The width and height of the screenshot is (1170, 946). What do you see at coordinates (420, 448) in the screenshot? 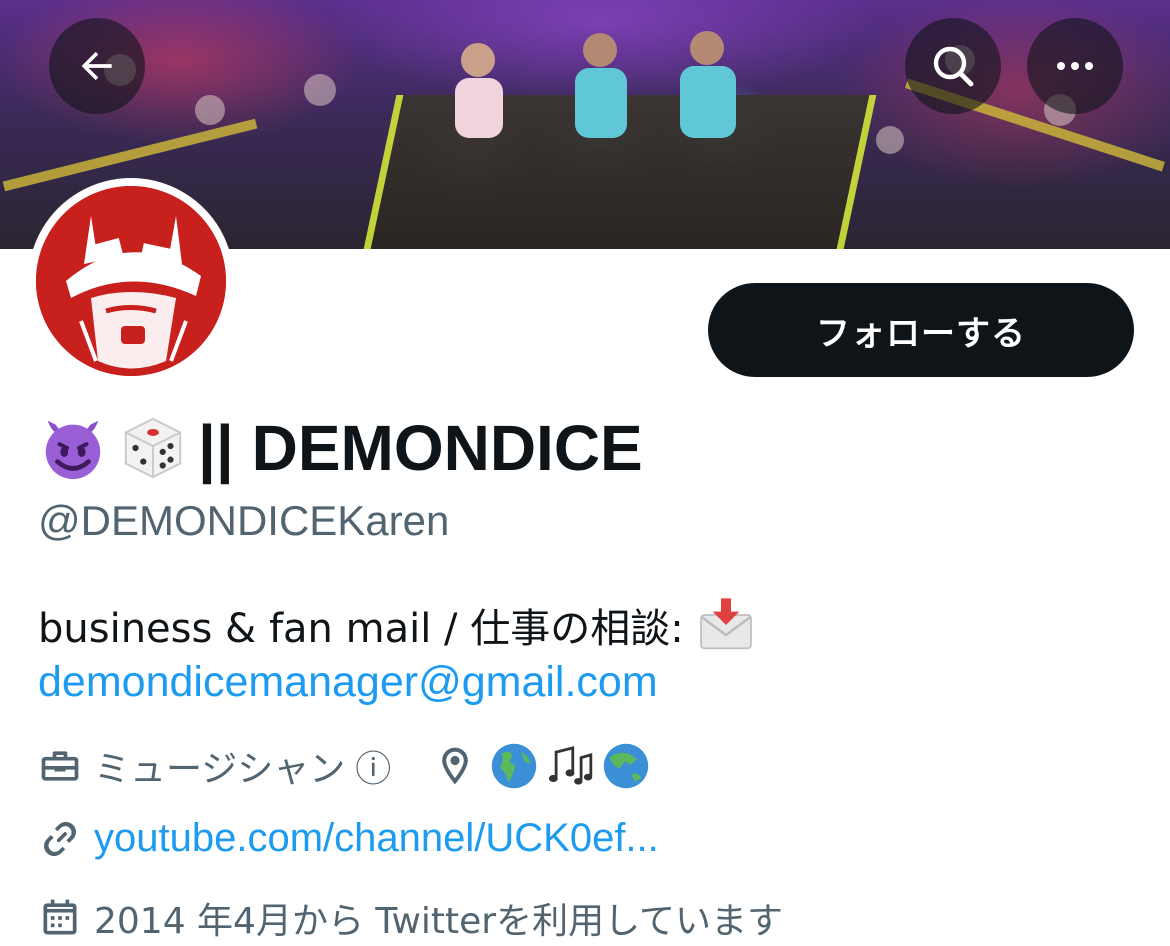
I see `display-name-text: || DEMONDICE` at bounding box center [420, 448].